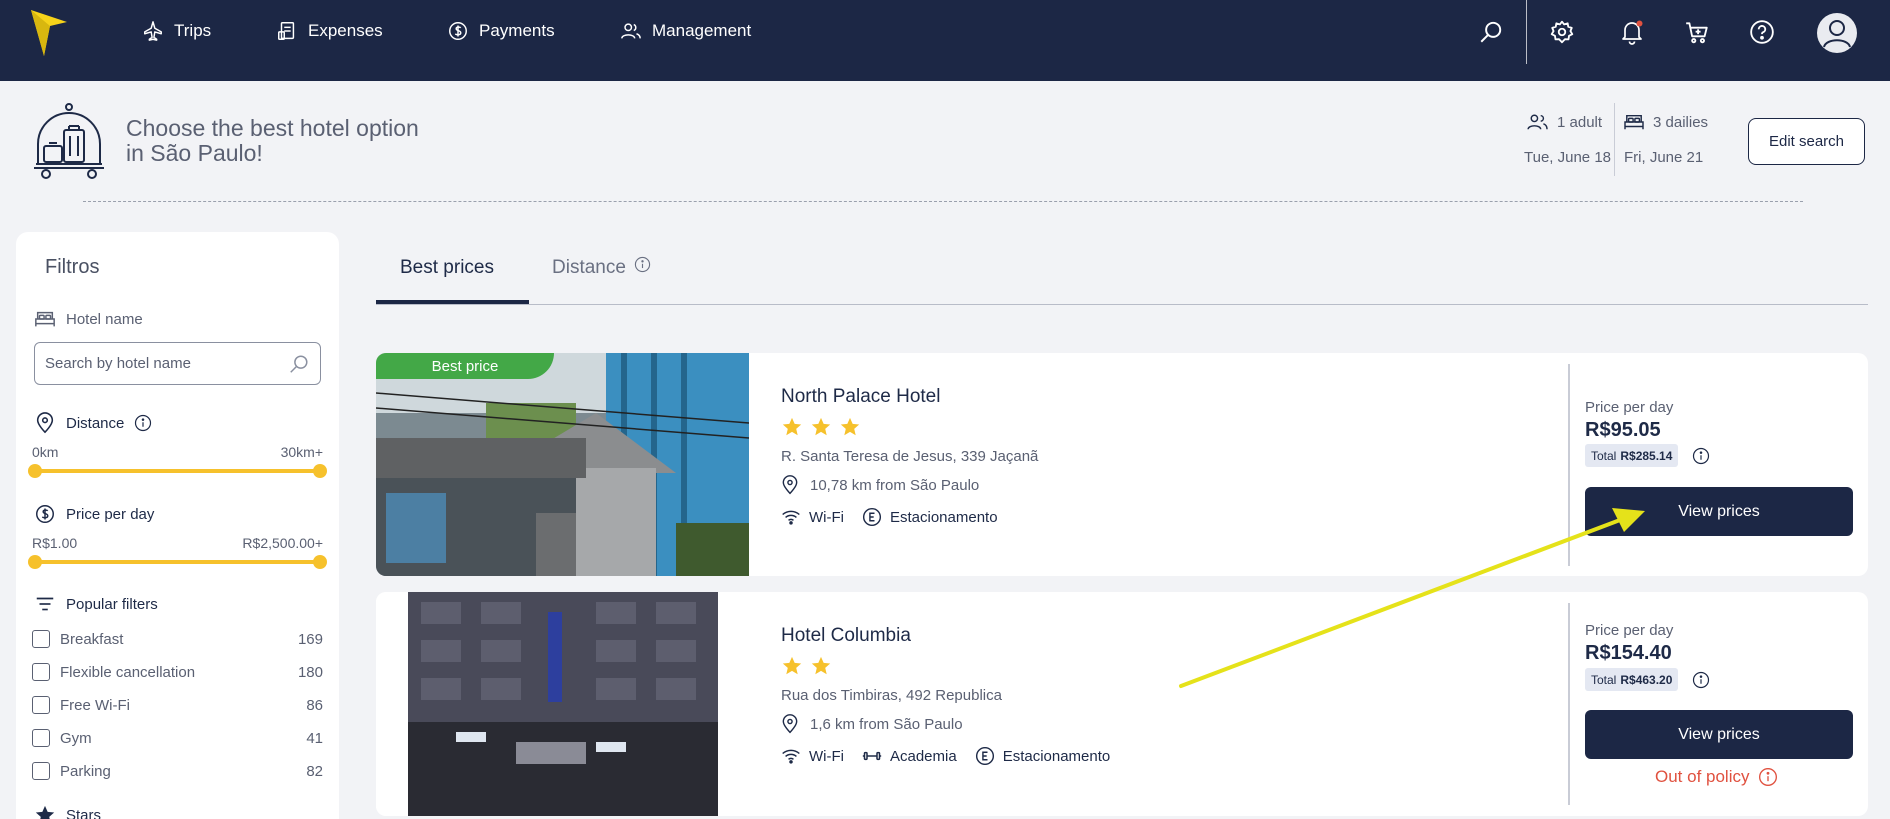  What do you see at coordinates (177, 705) in the screenshot?
I see `filter-free-wifi: Free Wi-Fi 86` at bounding box center [177, 705].